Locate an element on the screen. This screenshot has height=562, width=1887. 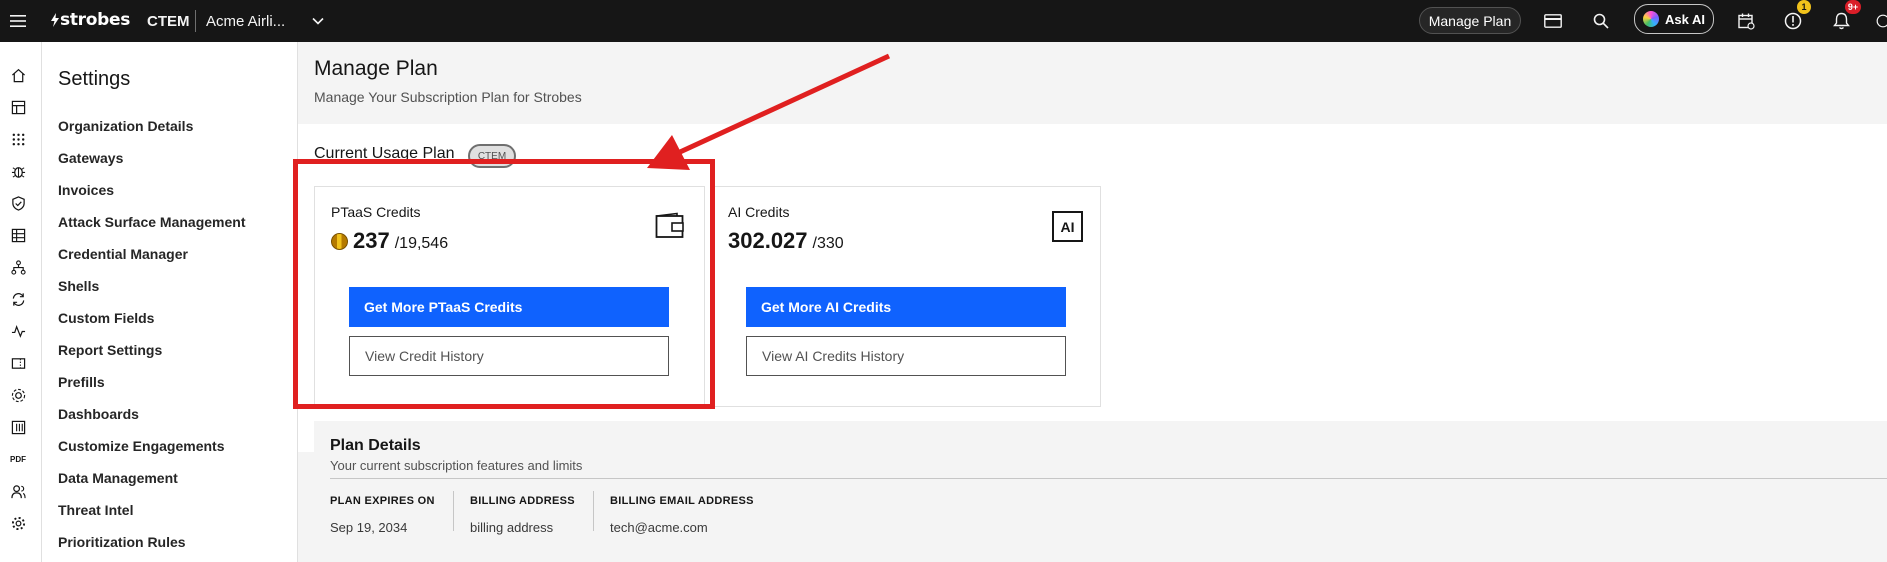
get-more-ptaas-credits-button: Get More PTaaS Credits is located at coordinates (509, 307).